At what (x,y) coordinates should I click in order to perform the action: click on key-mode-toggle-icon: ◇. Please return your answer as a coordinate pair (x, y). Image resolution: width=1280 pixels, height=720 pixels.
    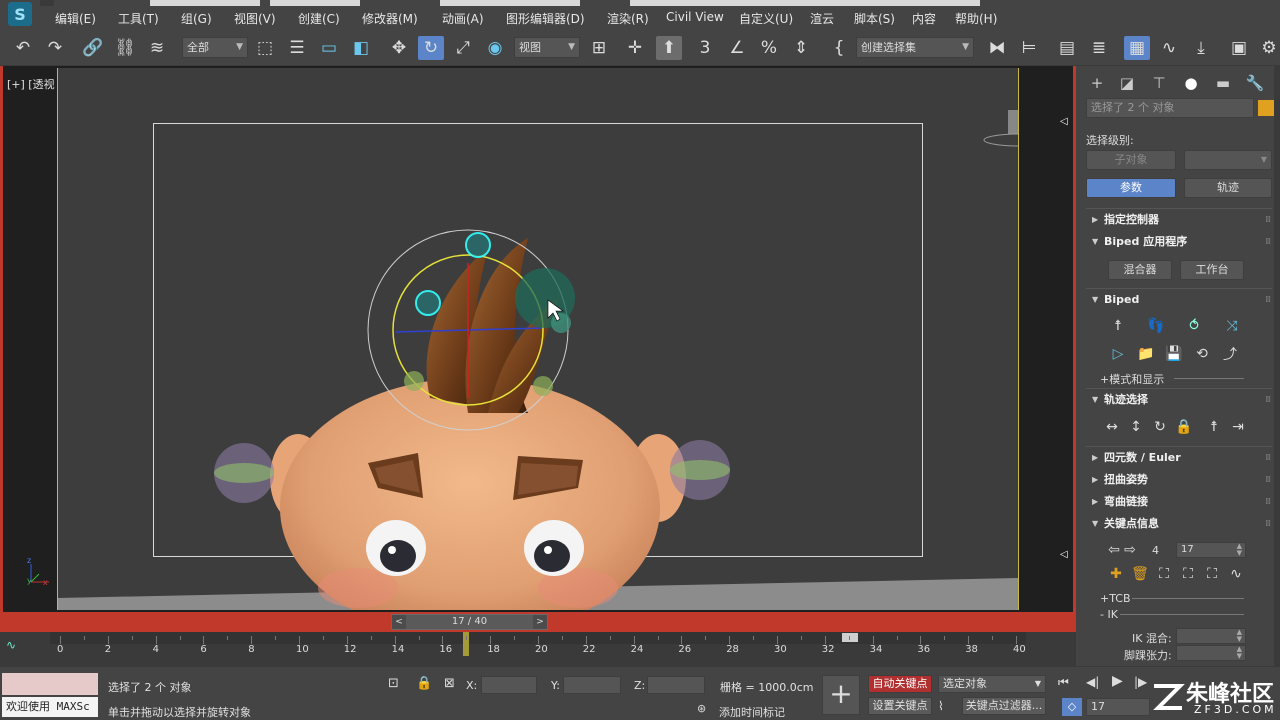
    Looking at the image, I should click on (1072, 707).